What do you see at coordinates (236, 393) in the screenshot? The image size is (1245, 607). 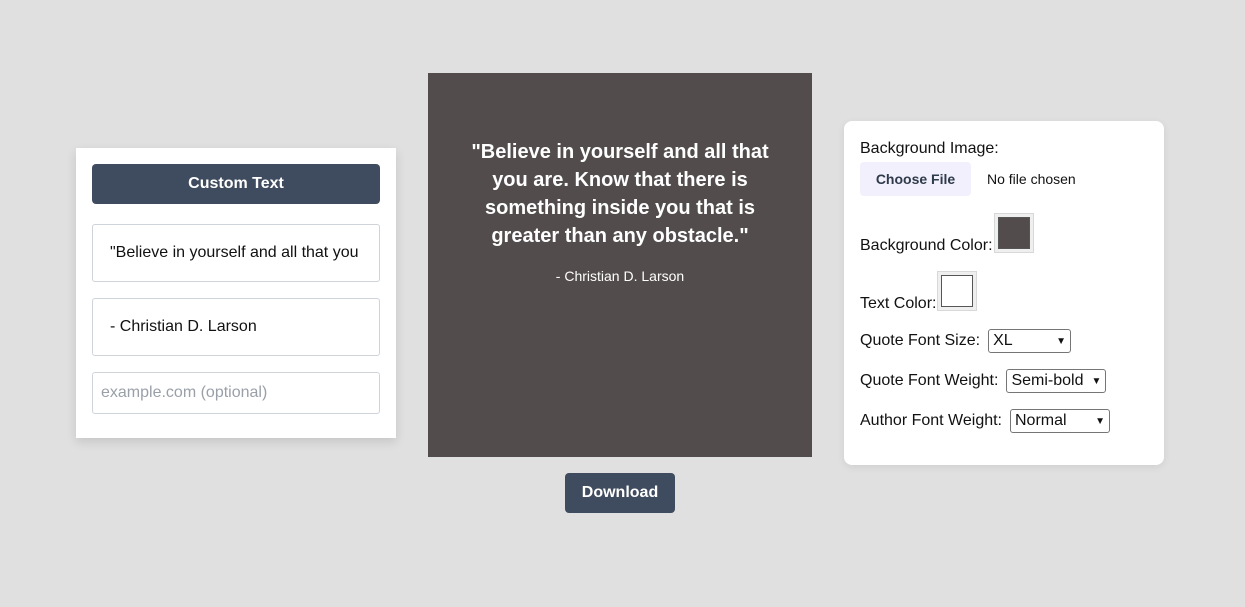 I see `website-input` at bounding box center [236, 393].